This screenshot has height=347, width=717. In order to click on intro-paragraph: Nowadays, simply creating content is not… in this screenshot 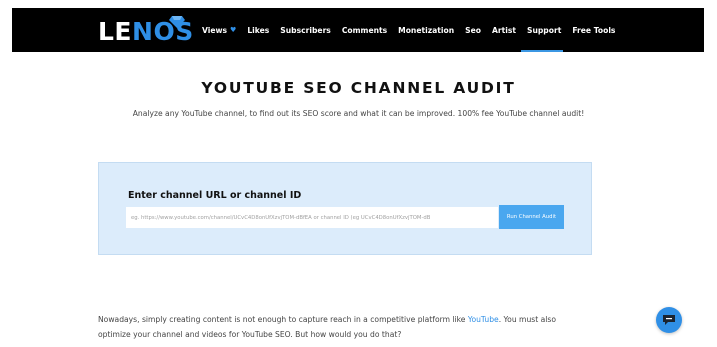, I will do `click(343, 327)`.